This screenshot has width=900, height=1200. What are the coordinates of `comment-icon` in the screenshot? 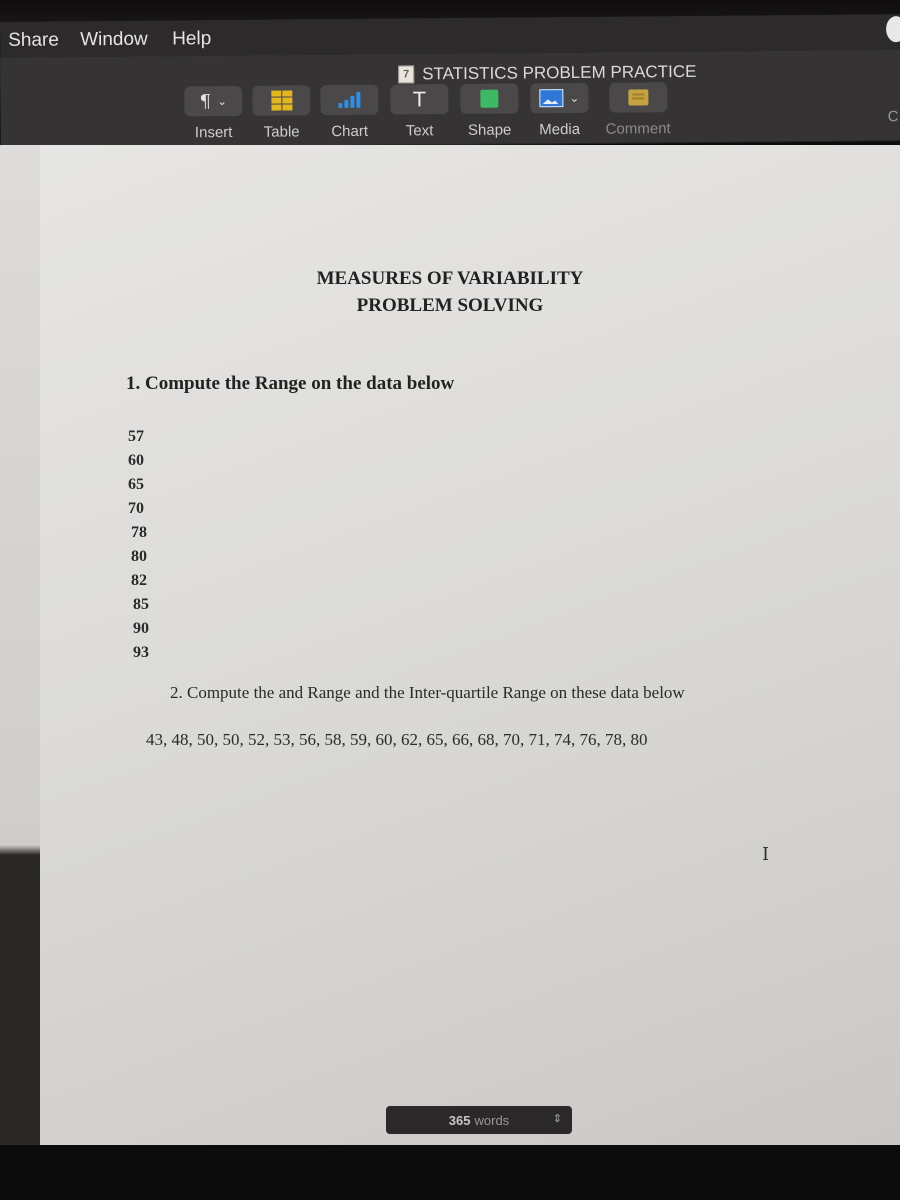 It's located at (637, 97).